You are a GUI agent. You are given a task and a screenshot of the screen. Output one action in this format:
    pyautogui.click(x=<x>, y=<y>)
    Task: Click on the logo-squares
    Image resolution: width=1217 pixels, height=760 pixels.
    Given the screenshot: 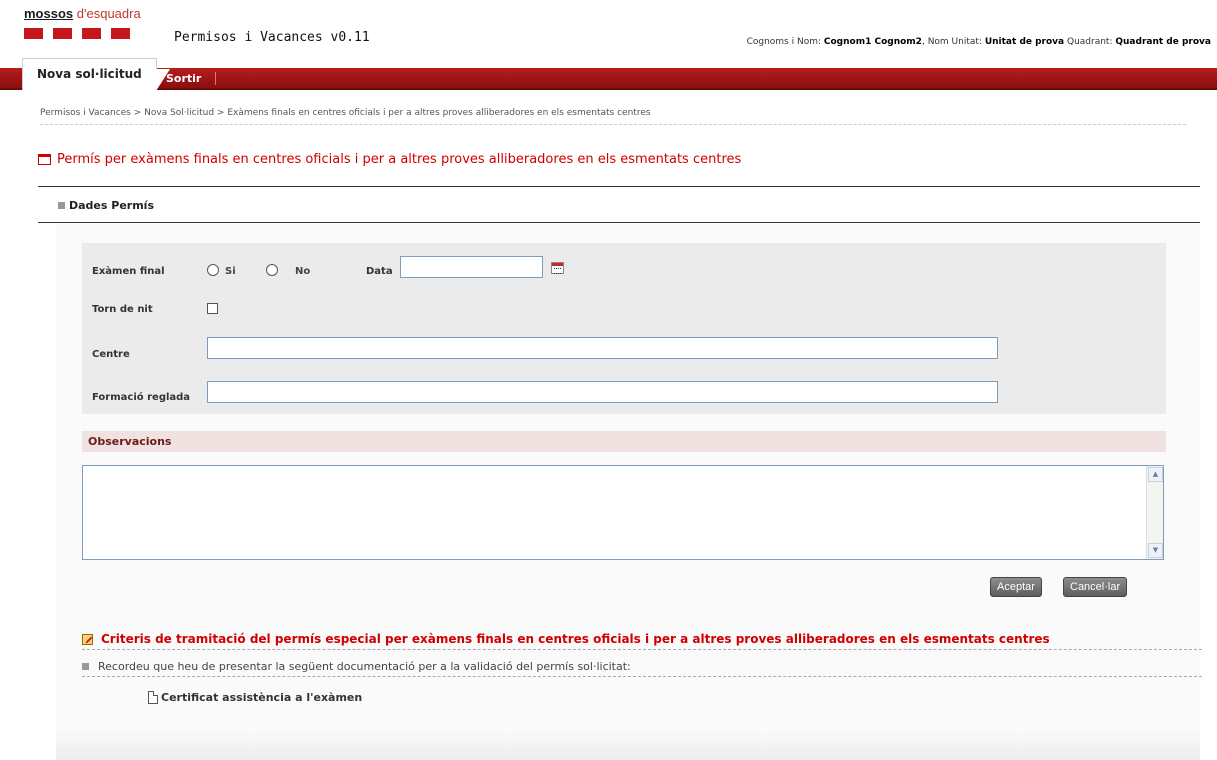 What is the action you would take?
    pyautogui.click(x=77, y=33)
    